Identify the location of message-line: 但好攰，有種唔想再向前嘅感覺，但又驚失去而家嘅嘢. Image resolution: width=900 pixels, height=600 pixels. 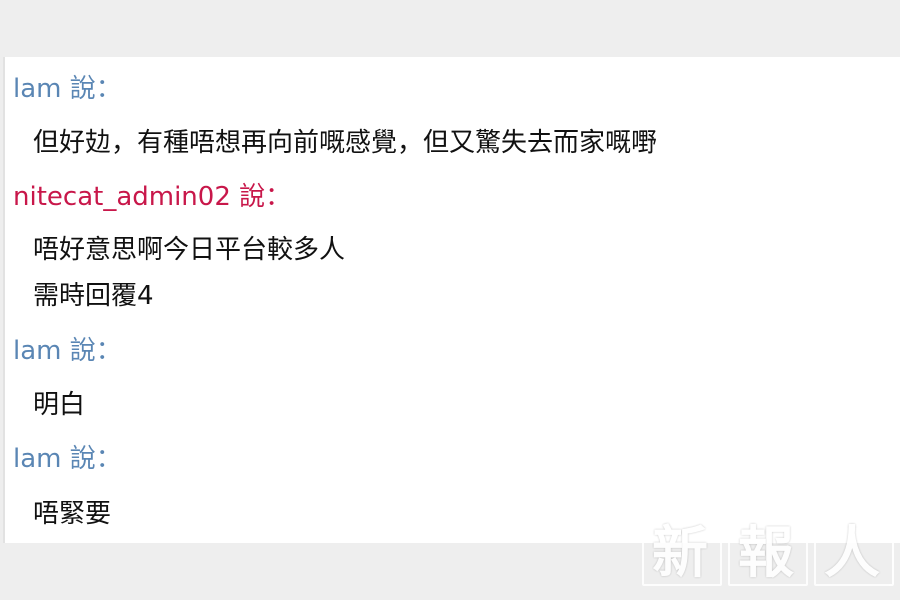
(345, 143).